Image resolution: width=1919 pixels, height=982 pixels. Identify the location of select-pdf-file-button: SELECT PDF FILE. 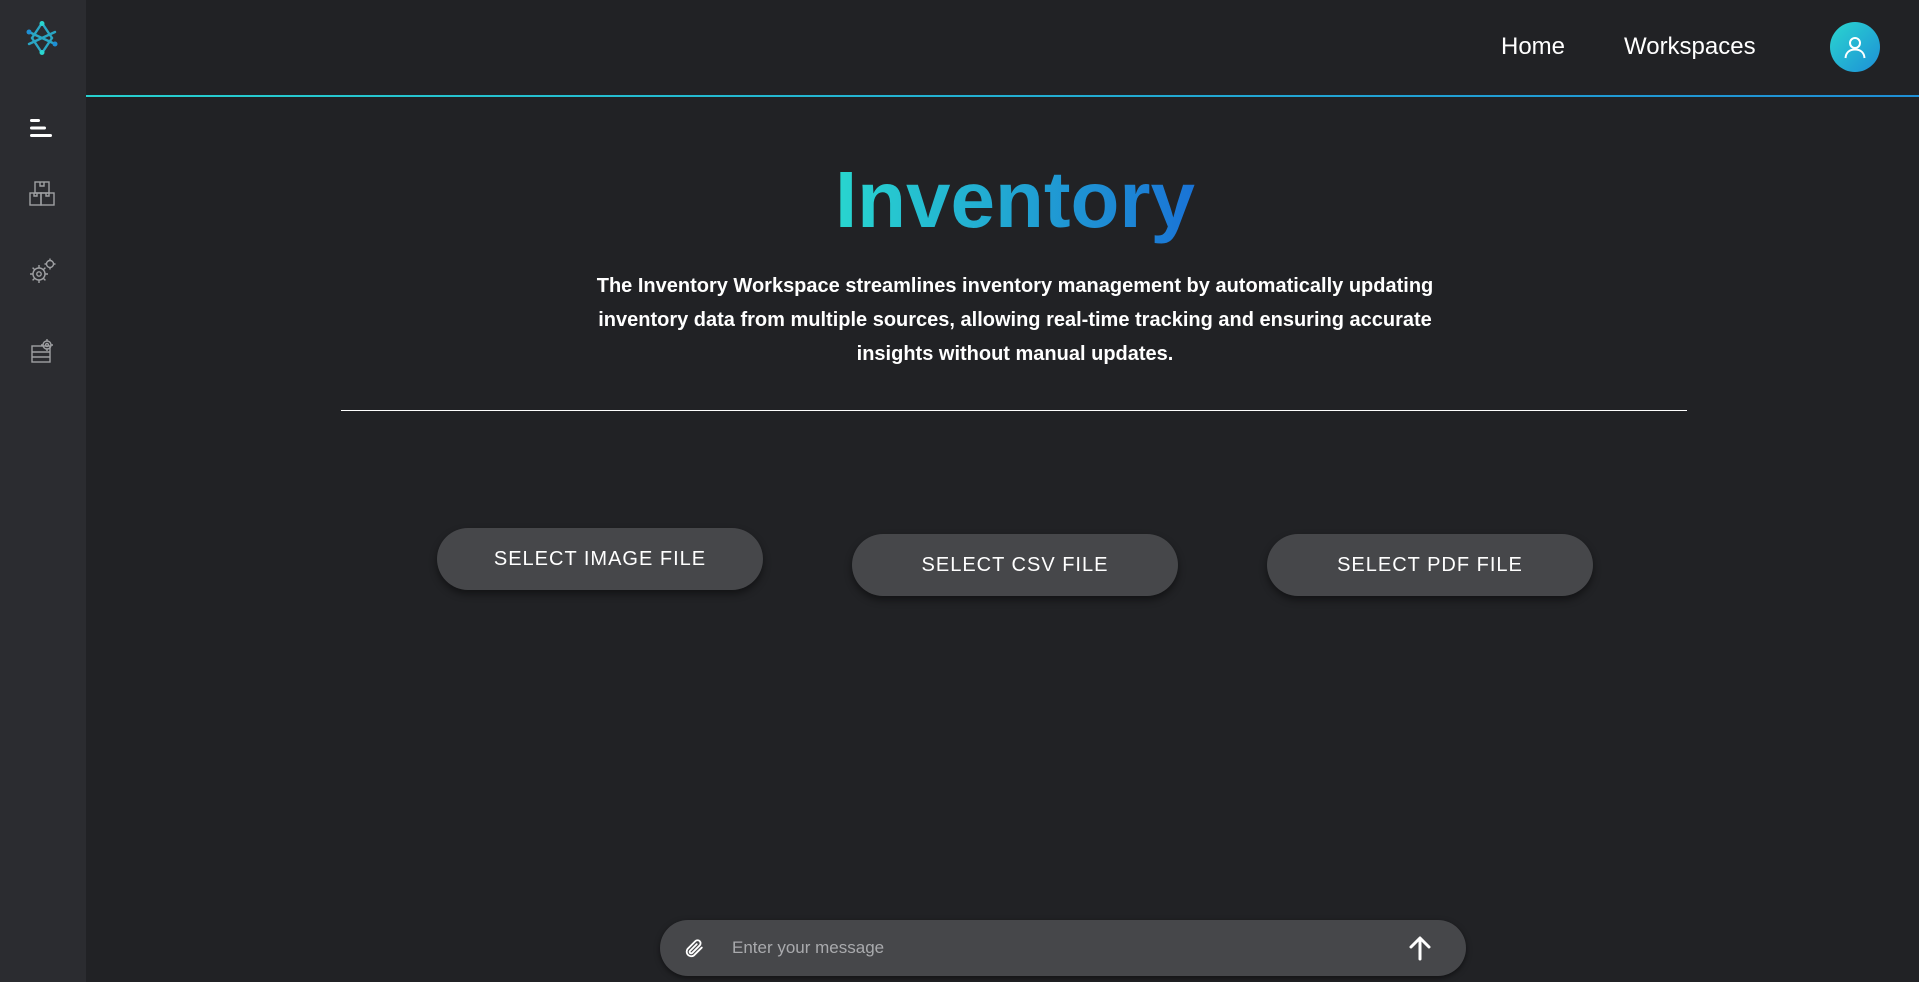
(1430, 565).